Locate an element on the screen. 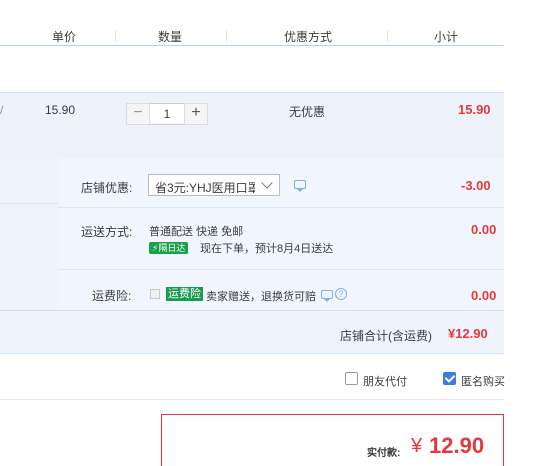  insurance-text: 卖家赠送，退换货可赔 is located at coordinates (261, 297).